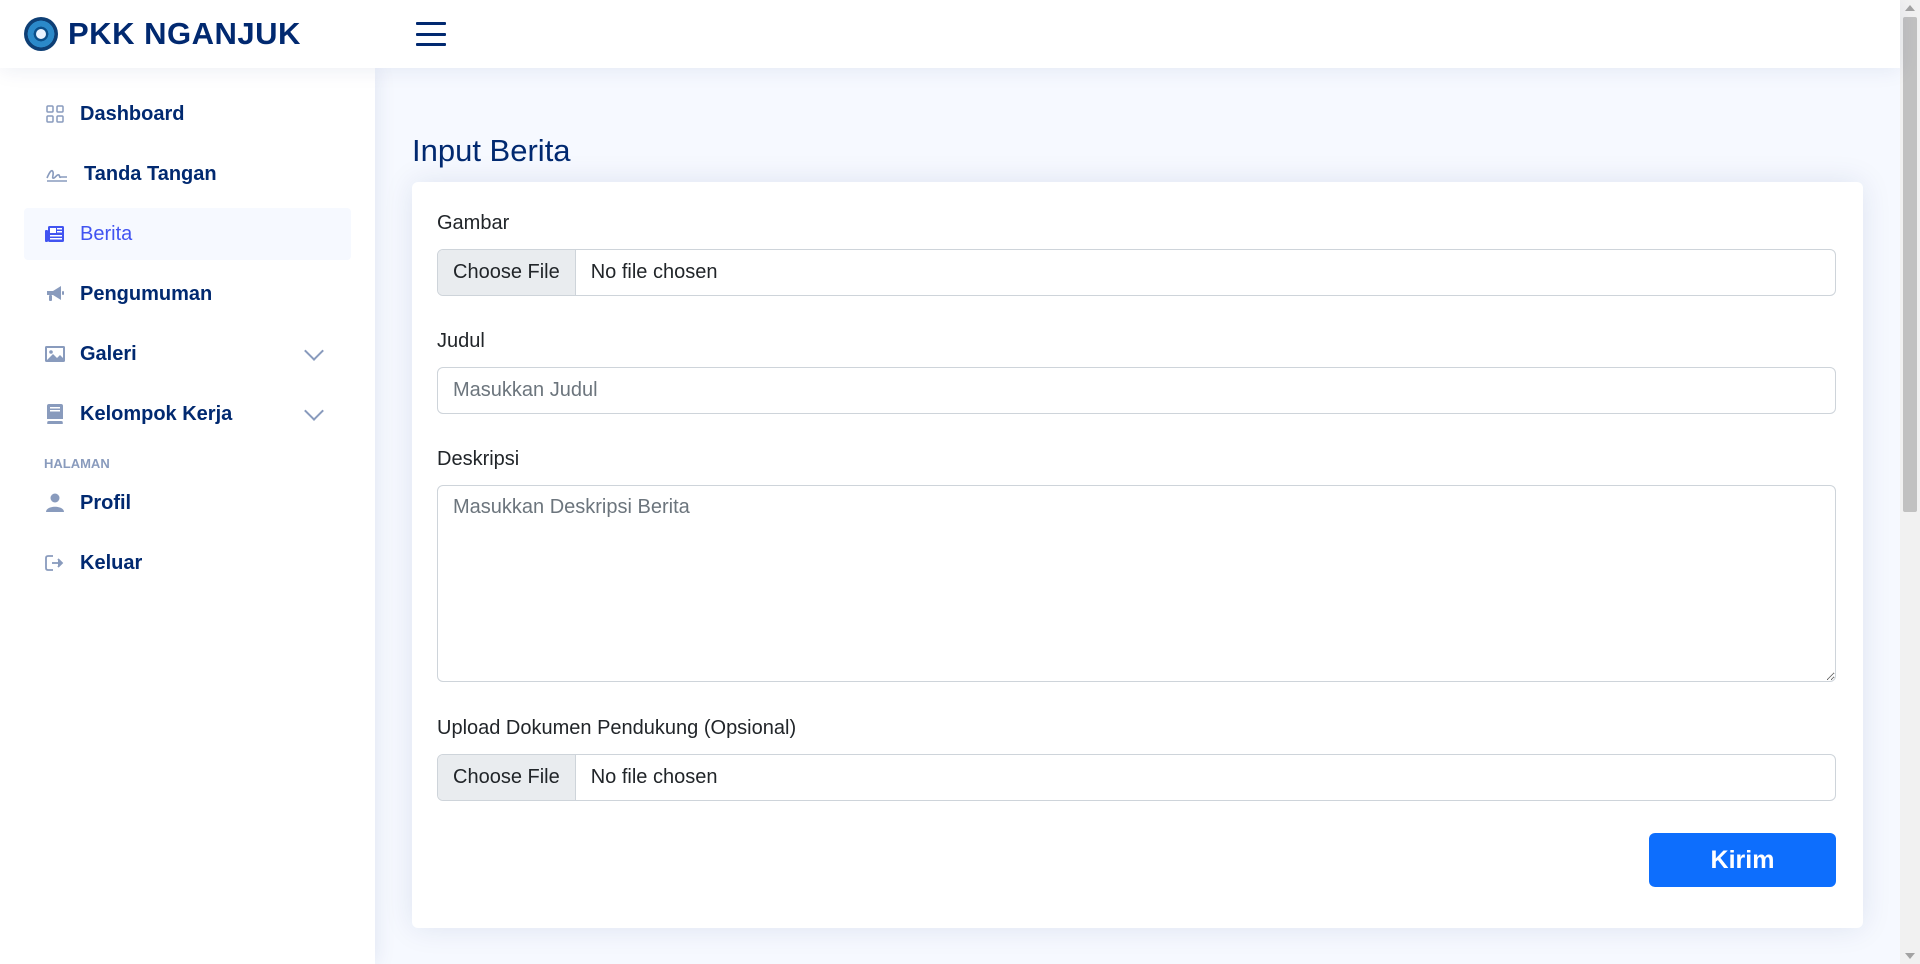 The width and height of the screenshot is (1920, 964). What do you see at coordinates (654, 777) in the screenshot?
I see `dokumen-file-status: No file chosen` at bounding box center [654, 777].